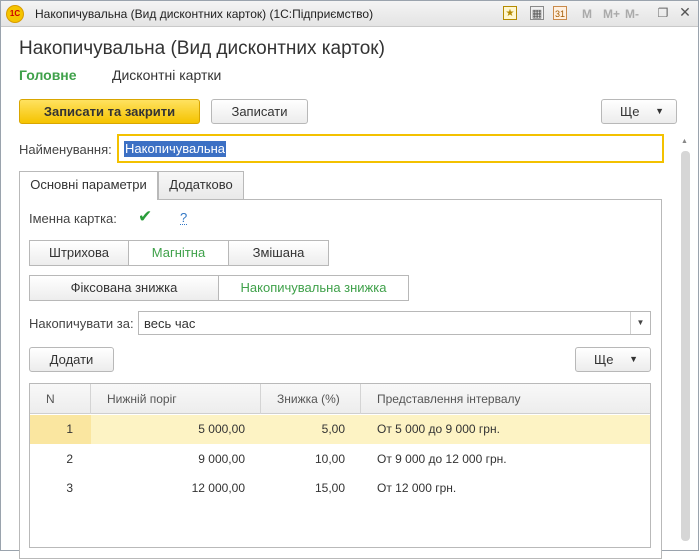  I want to click on column-interval: Представлення інтервалу, so click(505, 399).